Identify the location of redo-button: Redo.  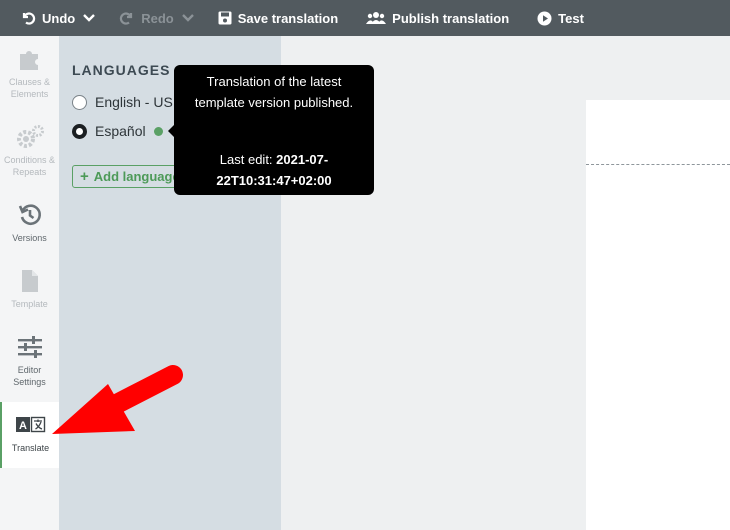
(156, 18).